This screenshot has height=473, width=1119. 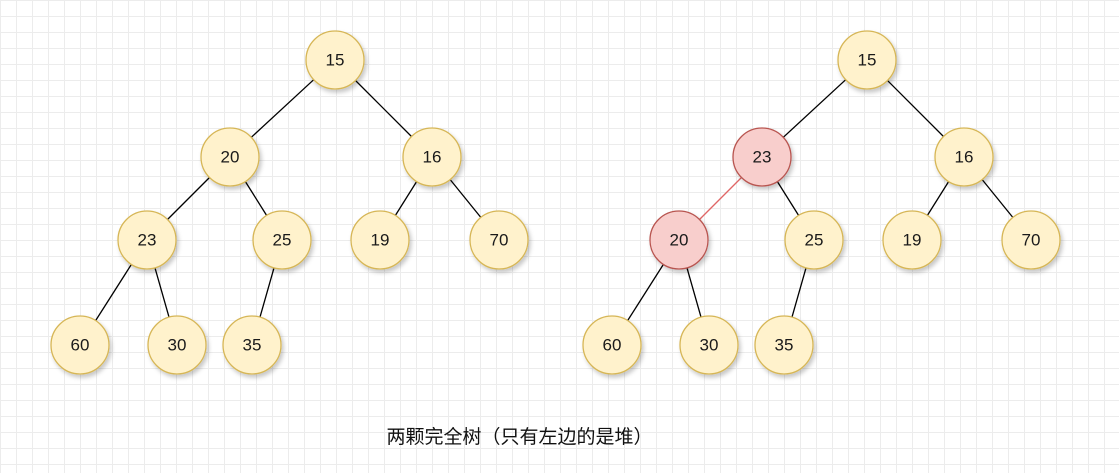 I want to click on right-tree-node-15: 15, so click(x=867, y=60).